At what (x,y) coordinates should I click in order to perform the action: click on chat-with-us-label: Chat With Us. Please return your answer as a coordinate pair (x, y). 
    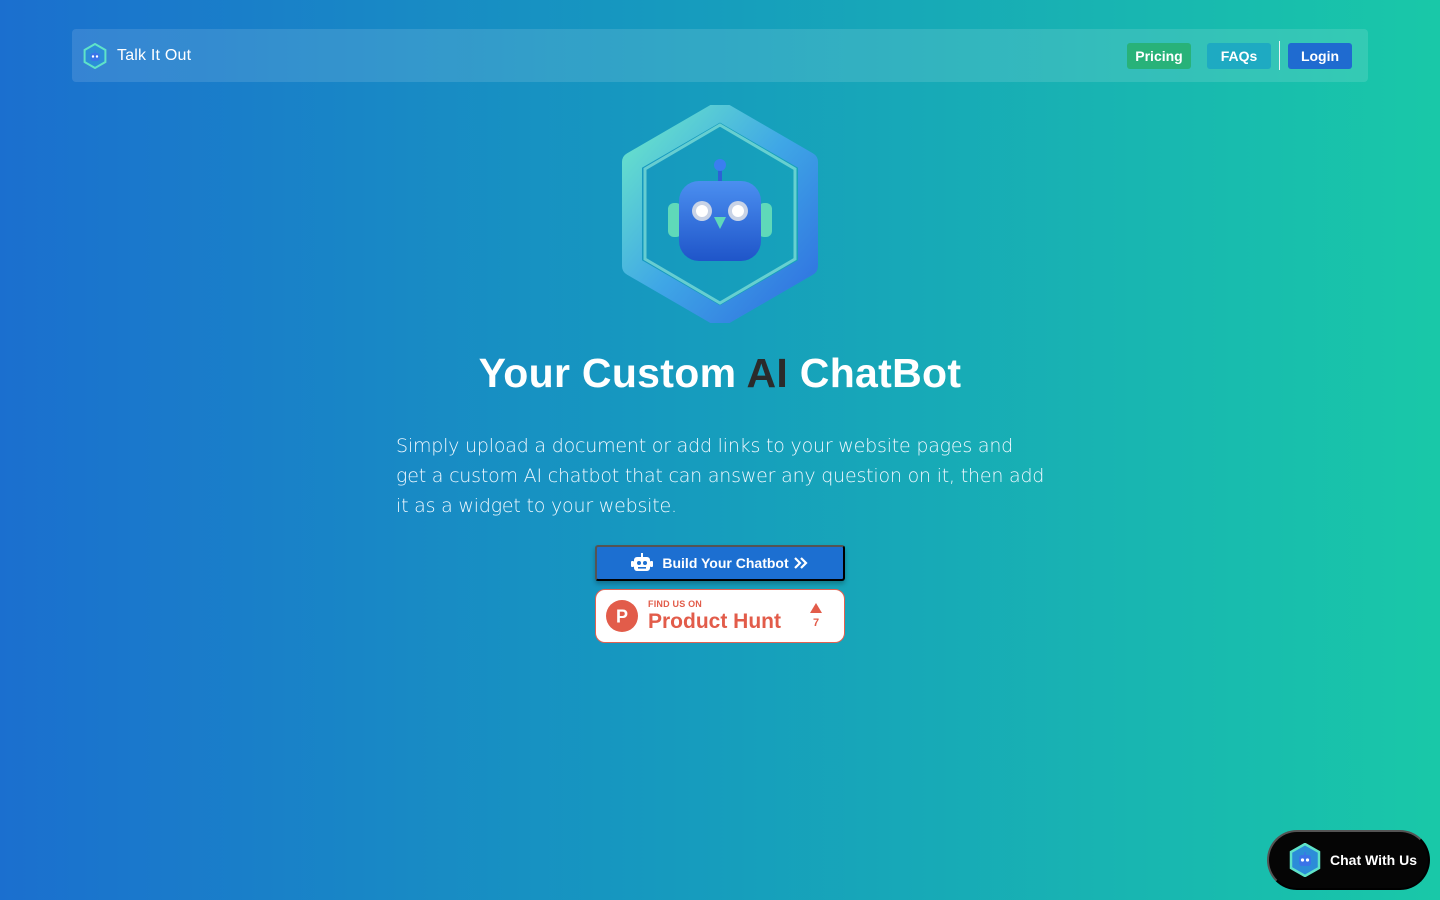
    Looking at the image, I should click on (1373, 860).